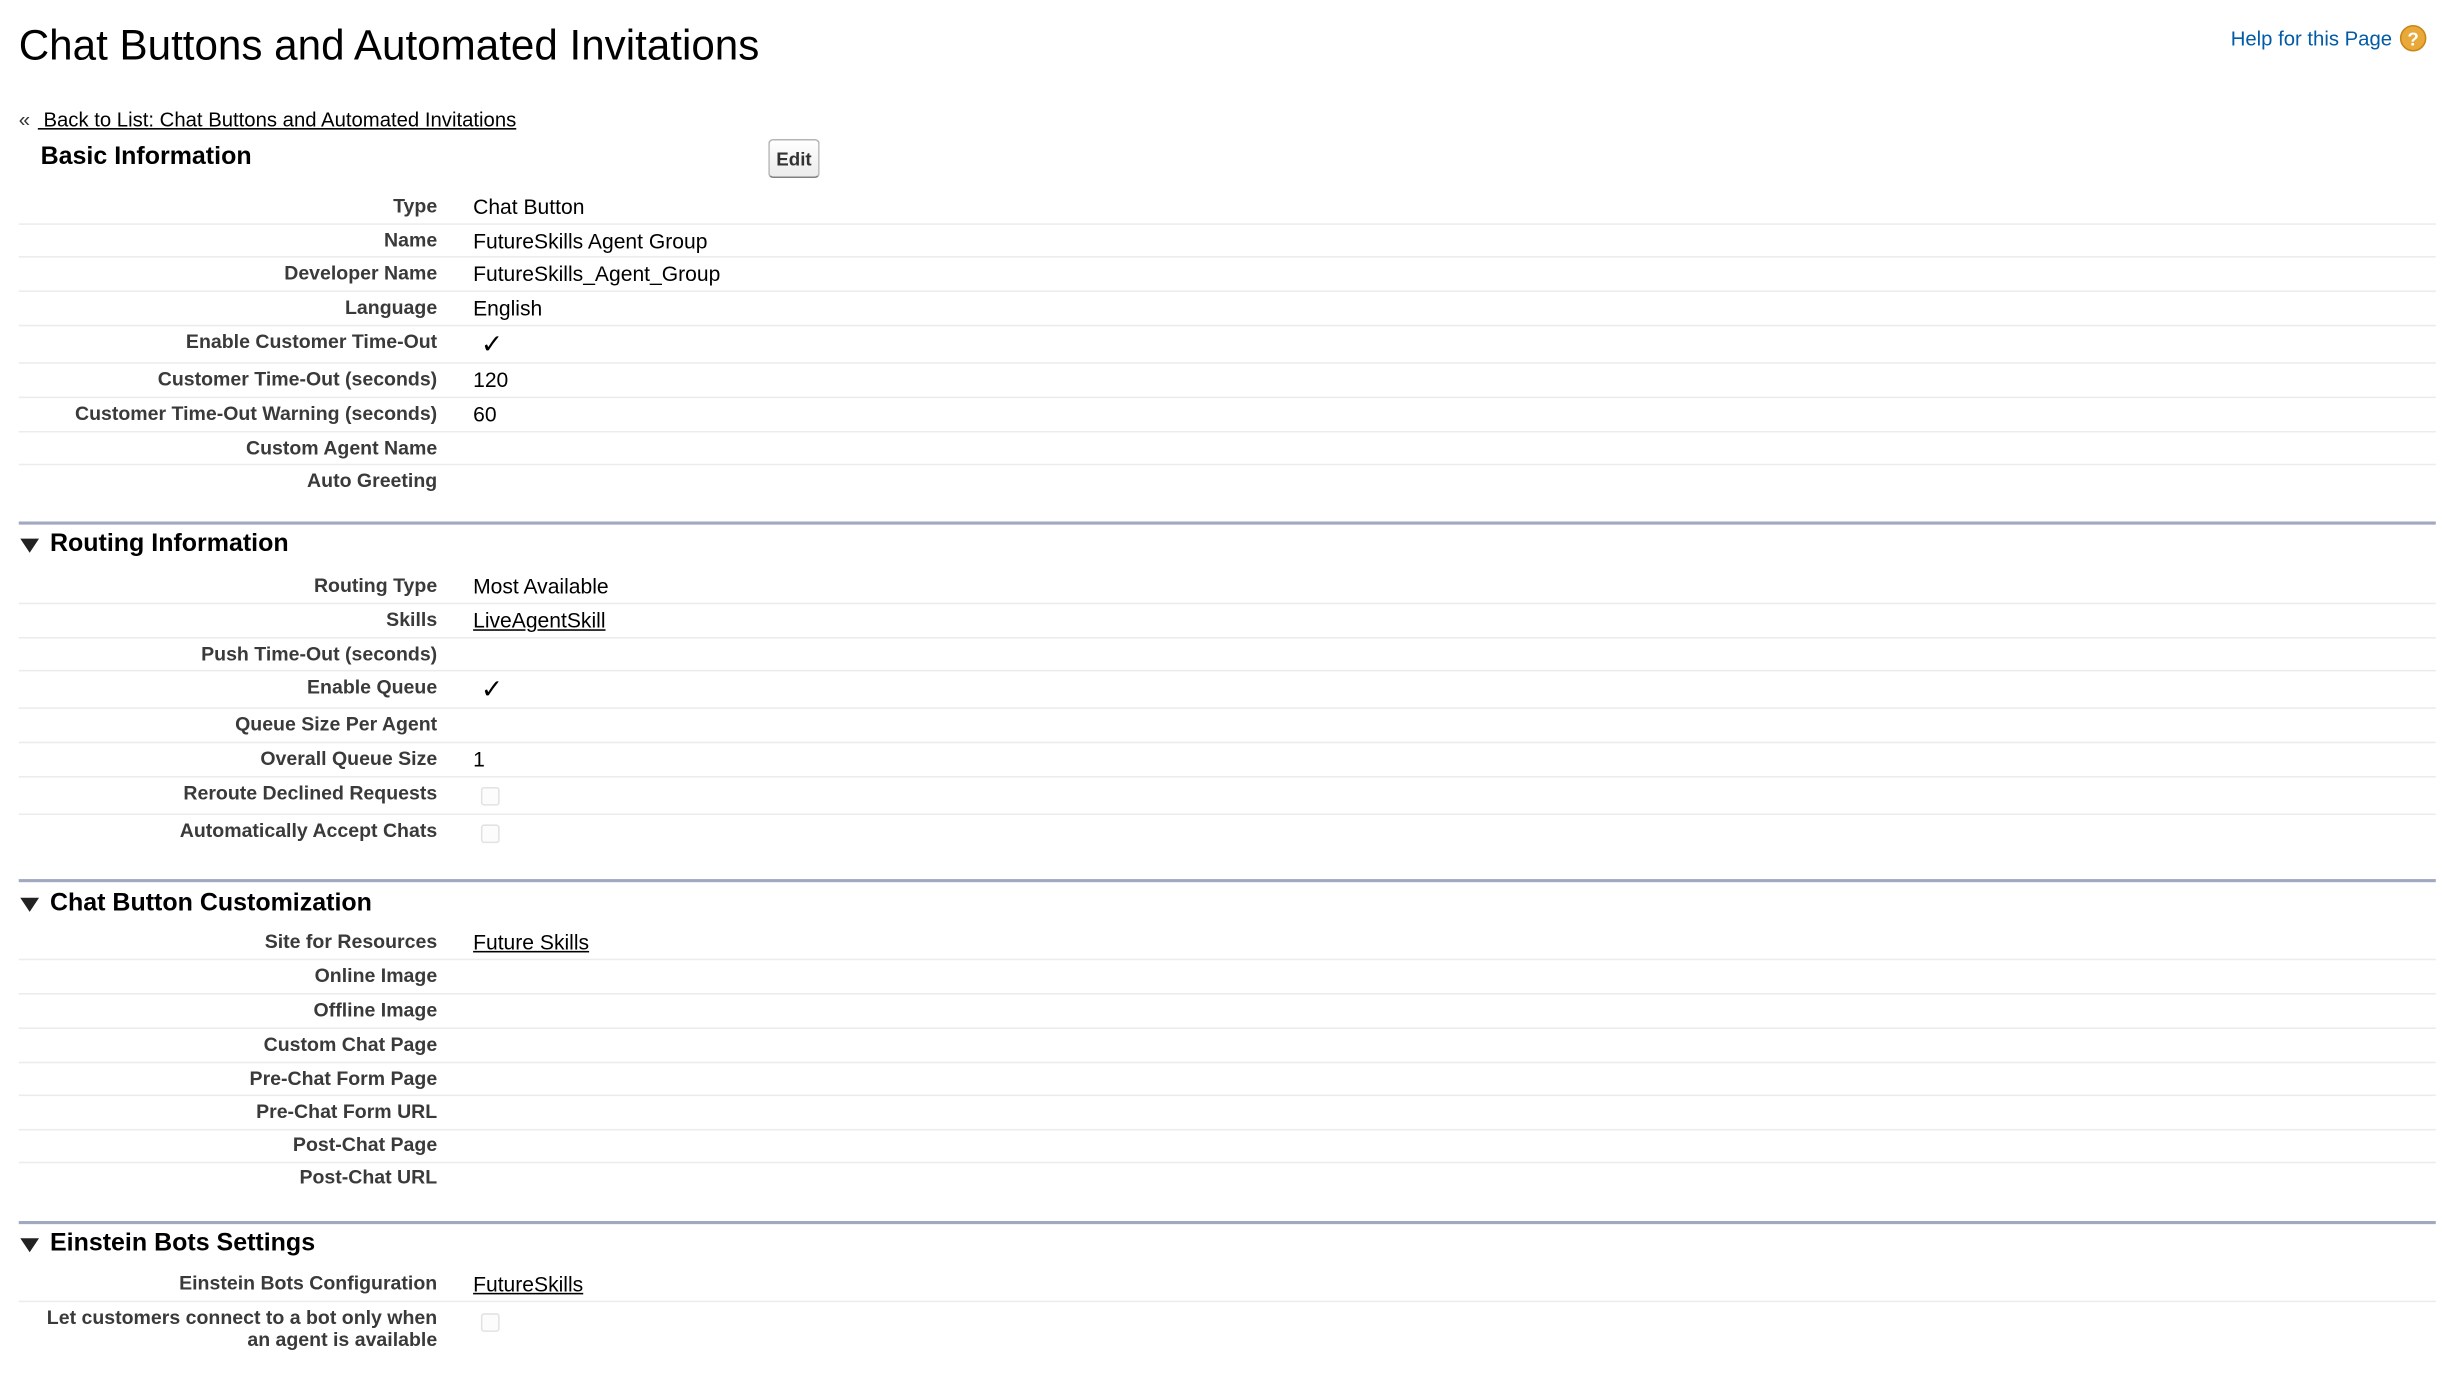 This screenshot has height=1386, width=2442. What do you see at coordinates (368, 1177) in the screenshot?
I see `field-label: Post-Chat URL` at bounding box center [368, 1177].